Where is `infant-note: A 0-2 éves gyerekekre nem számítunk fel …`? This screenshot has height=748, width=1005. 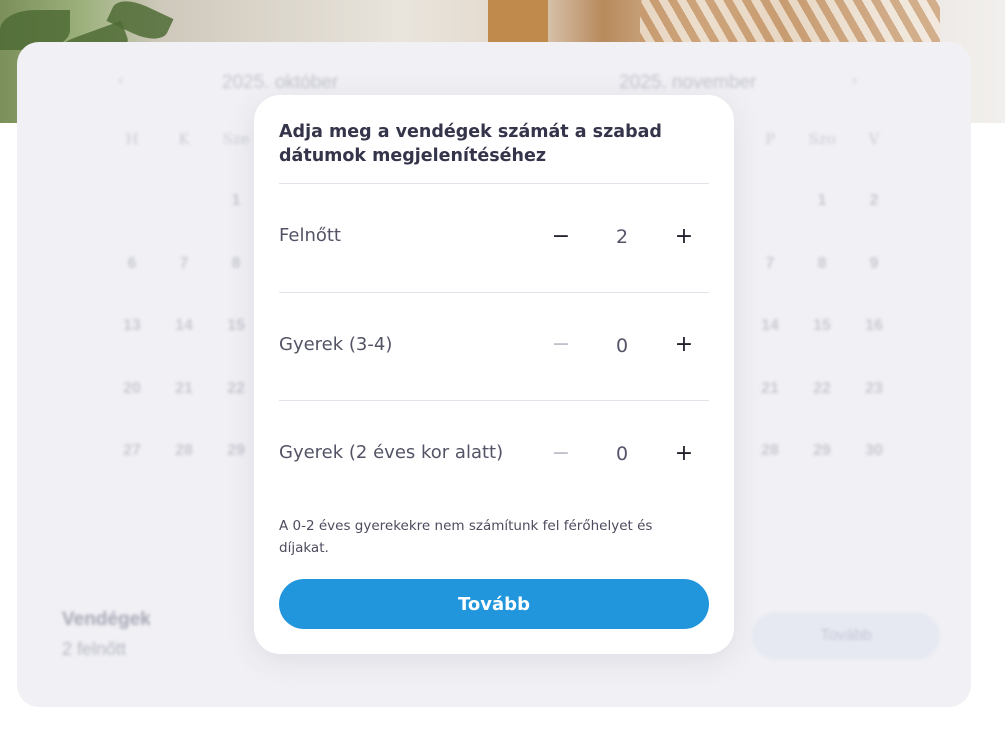 infant-note: A 0-2 éves gyerekekre nem számítunk fel … is located at coordinates (466, 537).